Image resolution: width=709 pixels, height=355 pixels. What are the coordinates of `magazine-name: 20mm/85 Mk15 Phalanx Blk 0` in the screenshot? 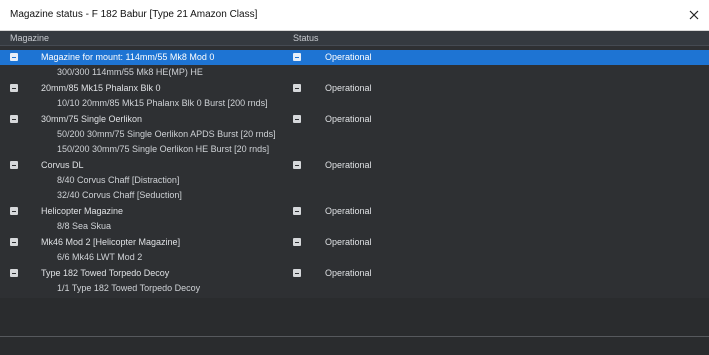 It's located at (101, 88).